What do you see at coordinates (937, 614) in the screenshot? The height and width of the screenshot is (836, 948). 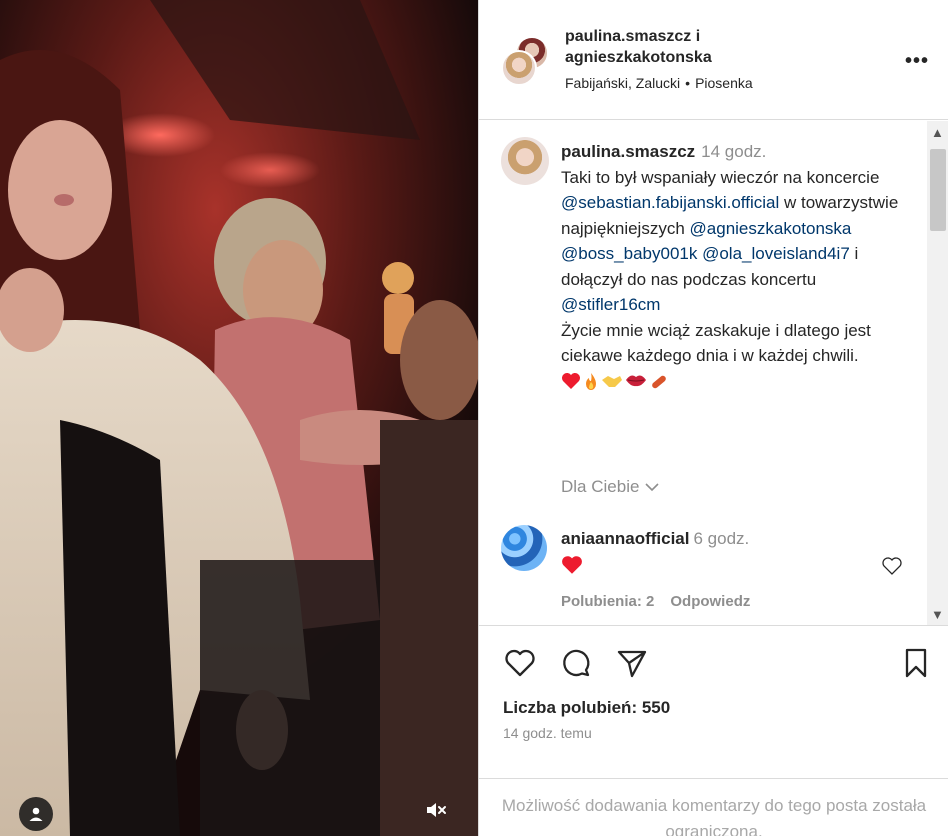 I see `scroll-down-arrow-icon: ▼` at bounding box center [937, 614].